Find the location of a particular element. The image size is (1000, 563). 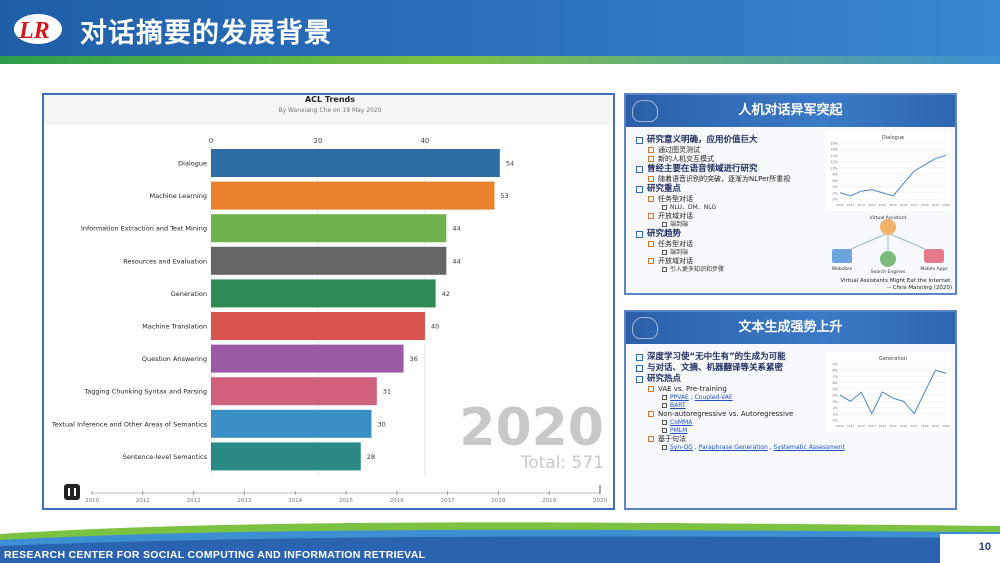

timeline-label: 2010 is located at coordinates (92, 501).